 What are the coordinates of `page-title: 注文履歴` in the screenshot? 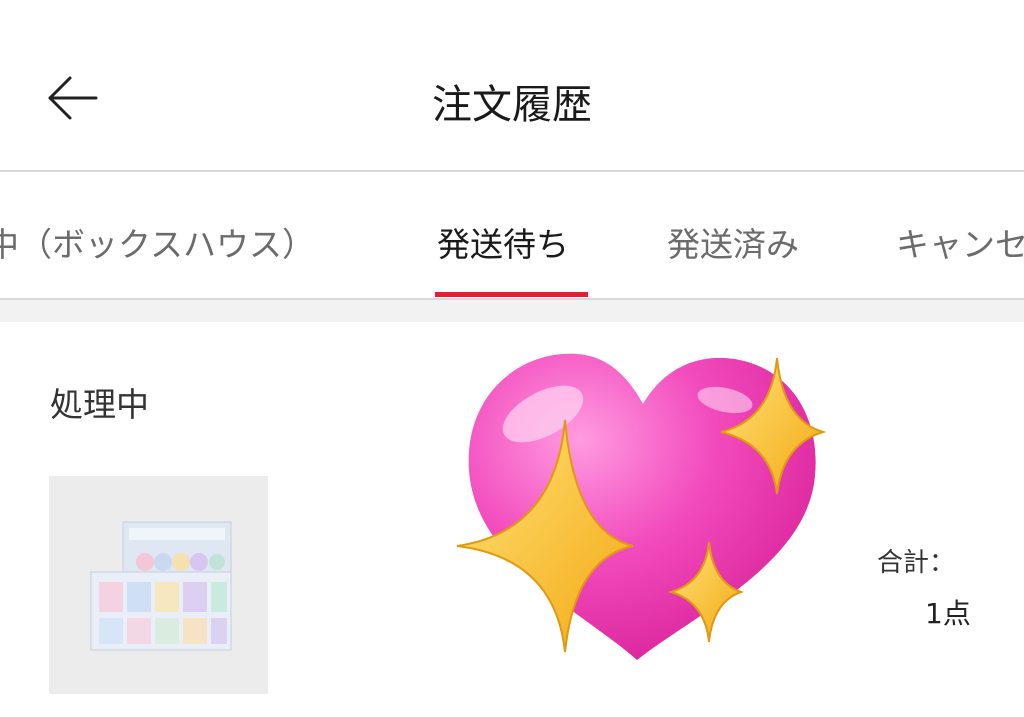 It's located at (512, 105).